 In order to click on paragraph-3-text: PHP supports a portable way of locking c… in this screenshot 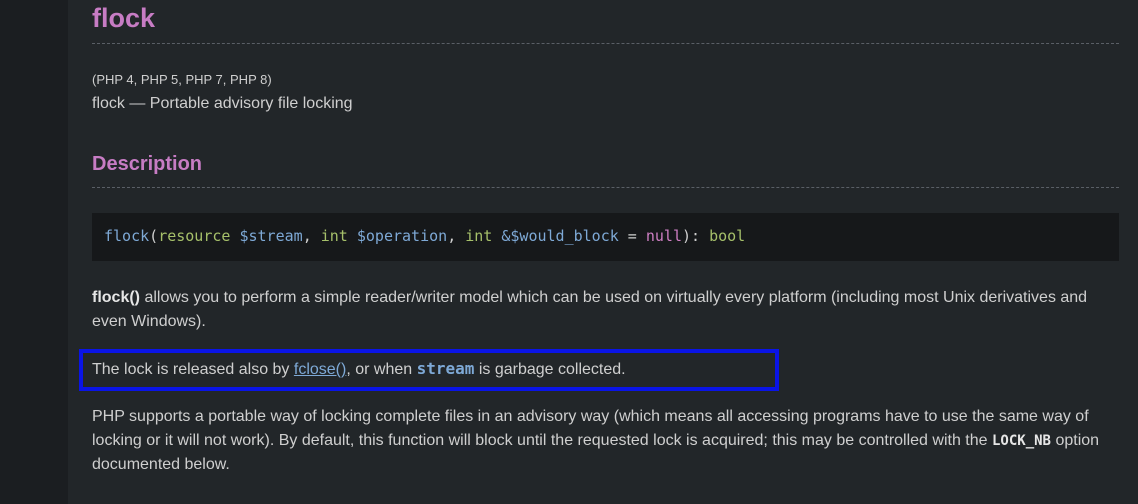, I will do `click(590, 428)`.